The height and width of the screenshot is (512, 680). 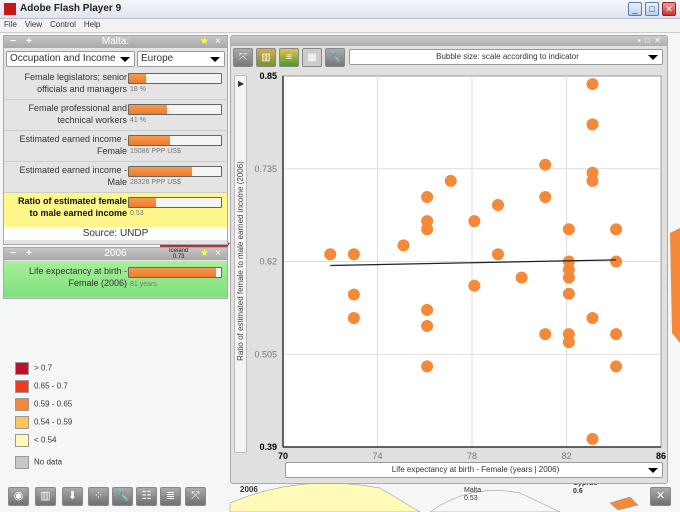 I want to click on legend-item: 0.54 - 0.59, so click(x=43, y=422).